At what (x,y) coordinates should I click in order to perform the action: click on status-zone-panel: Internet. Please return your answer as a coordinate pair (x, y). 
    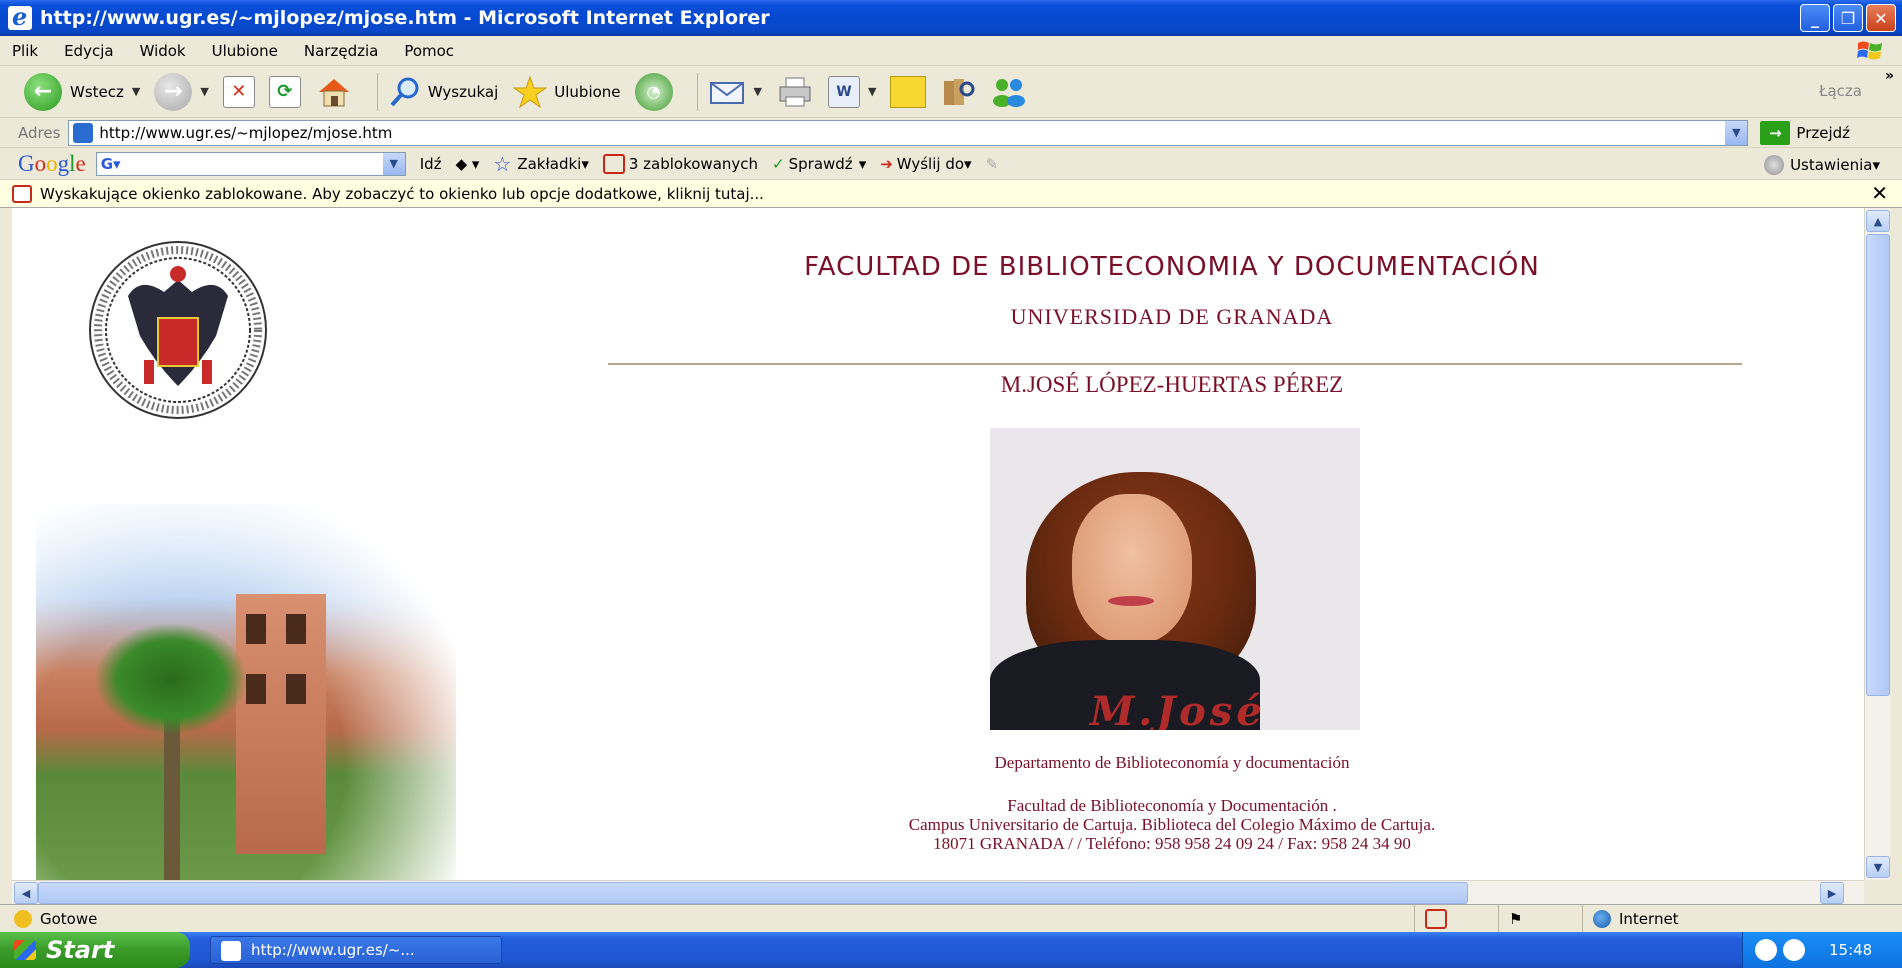
    Looking at the image, I should click on (1742, 919).